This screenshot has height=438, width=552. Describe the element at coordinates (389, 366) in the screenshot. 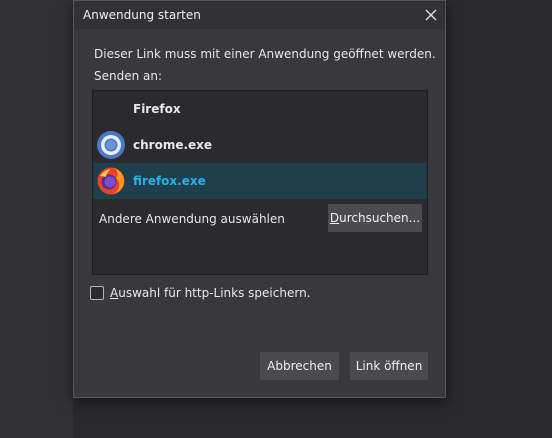

I see `open-link-button: Link öffnen` at that location.